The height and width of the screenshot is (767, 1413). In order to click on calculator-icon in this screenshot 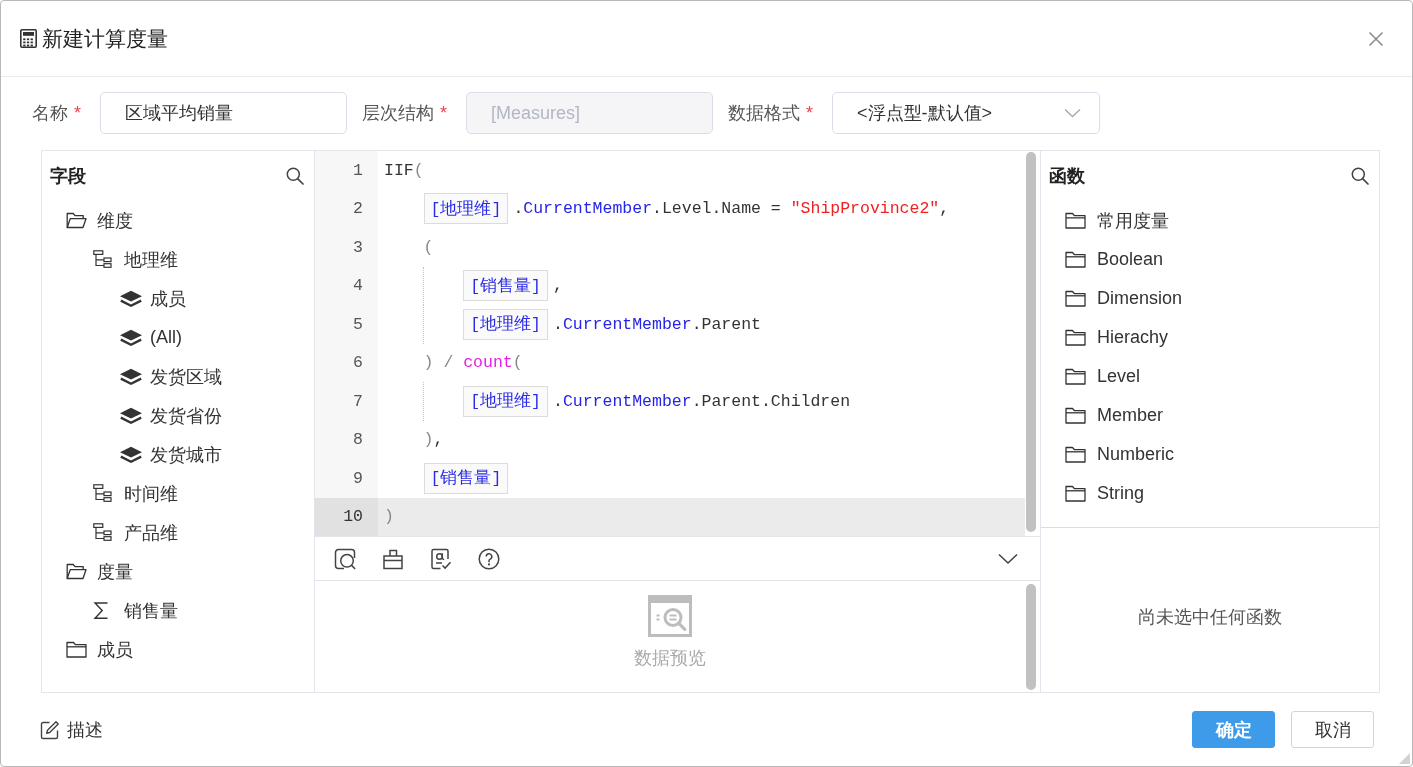, I will do `click(28, 38)`.